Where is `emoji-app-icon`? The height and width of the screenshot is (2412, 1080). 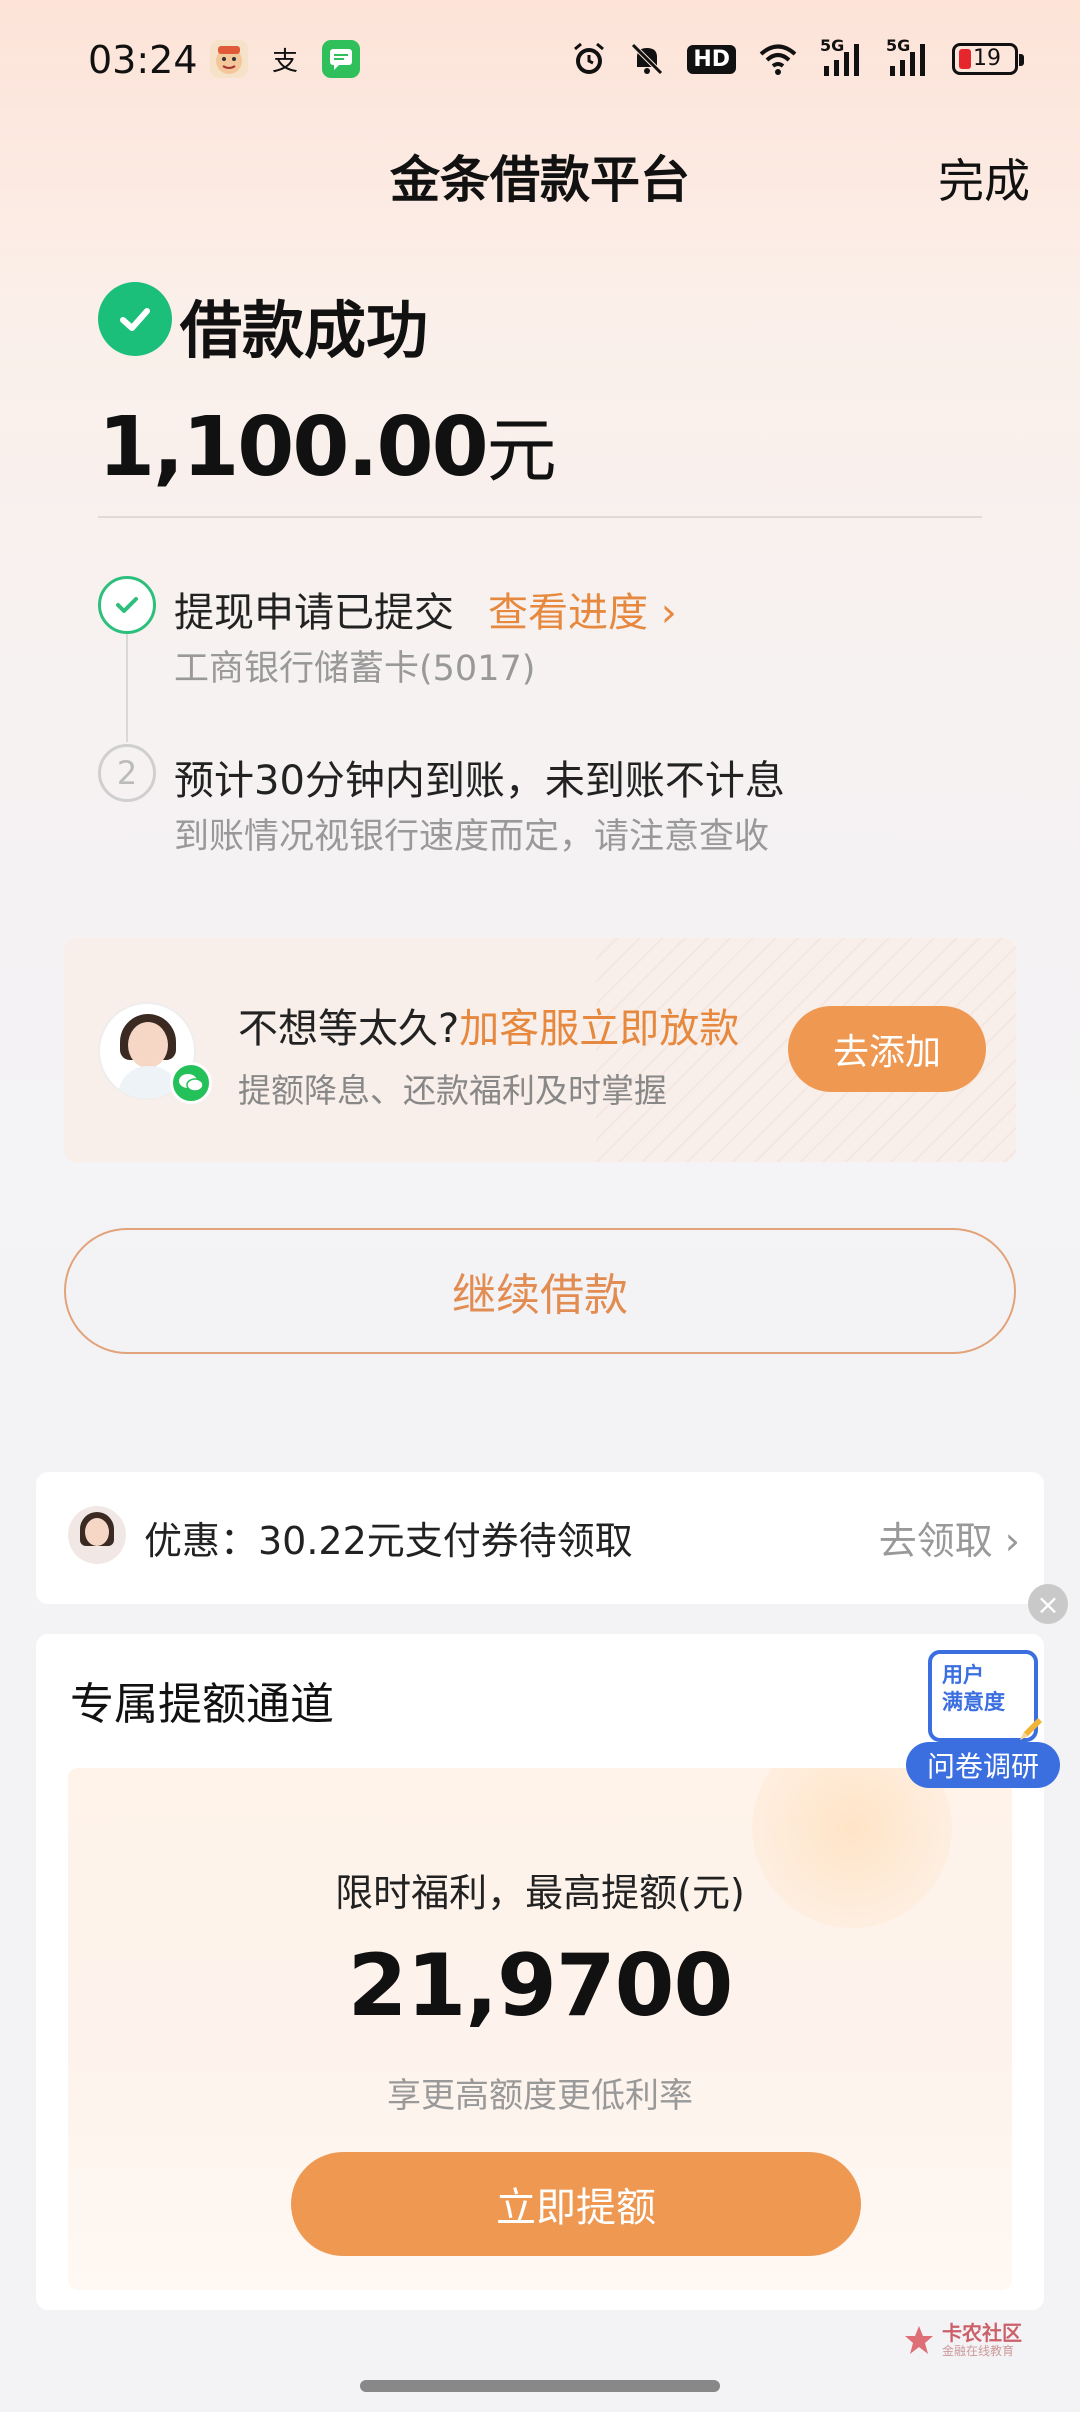 emoji-app-icon is located at coordinates (229, 59).